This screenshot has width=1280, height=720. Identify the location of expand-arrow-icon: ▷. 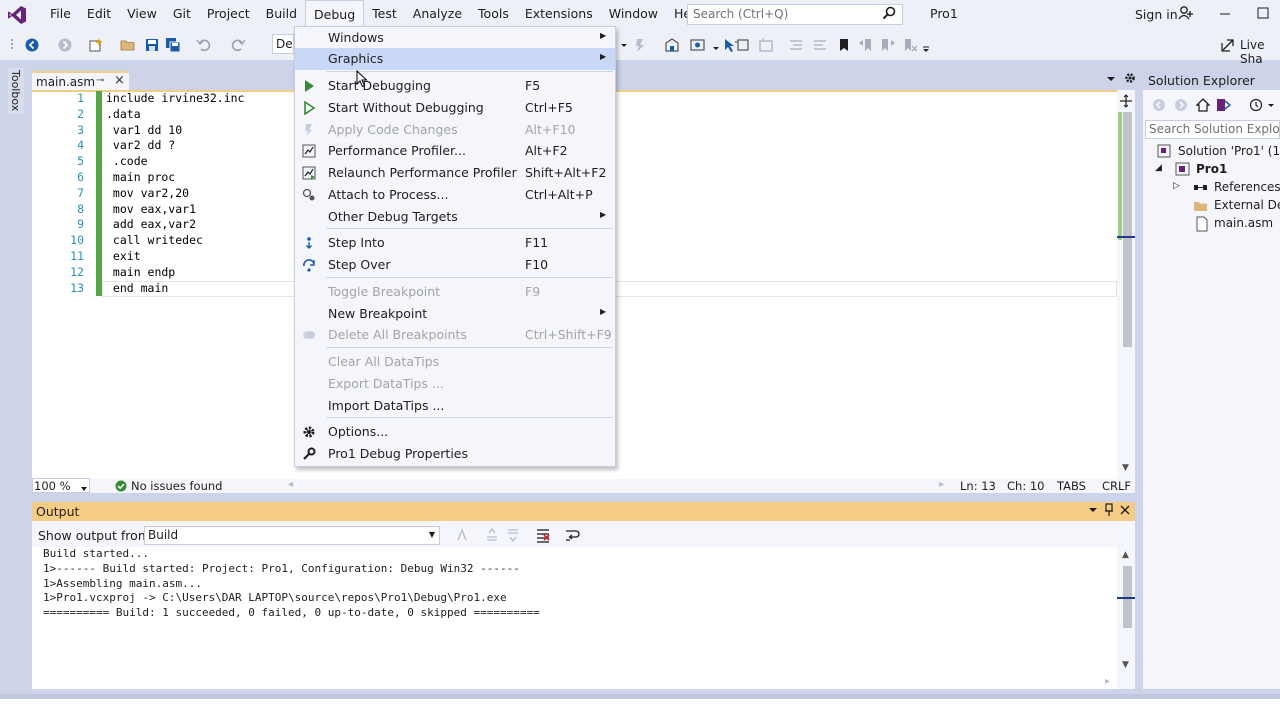
(1176, 186).